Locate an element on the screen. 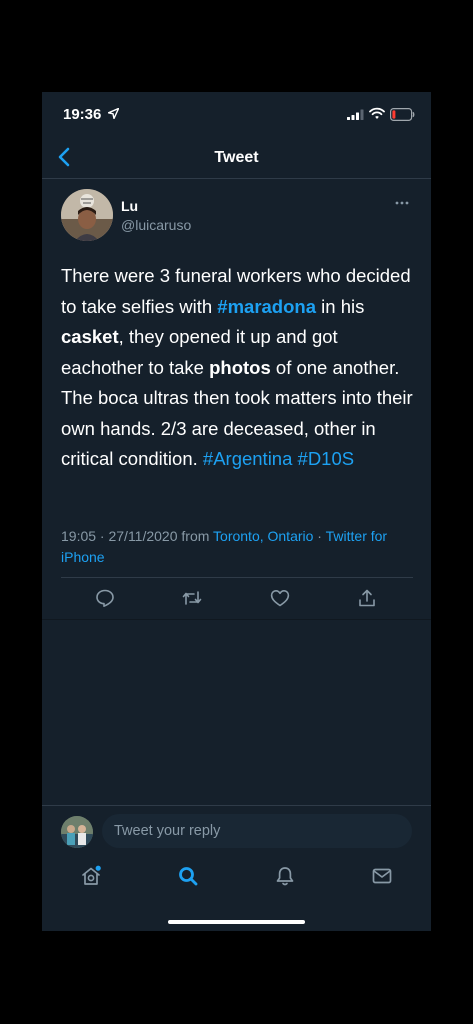 The image size is (473, 1024). tweet-actions is located at coordinates (236, 599).